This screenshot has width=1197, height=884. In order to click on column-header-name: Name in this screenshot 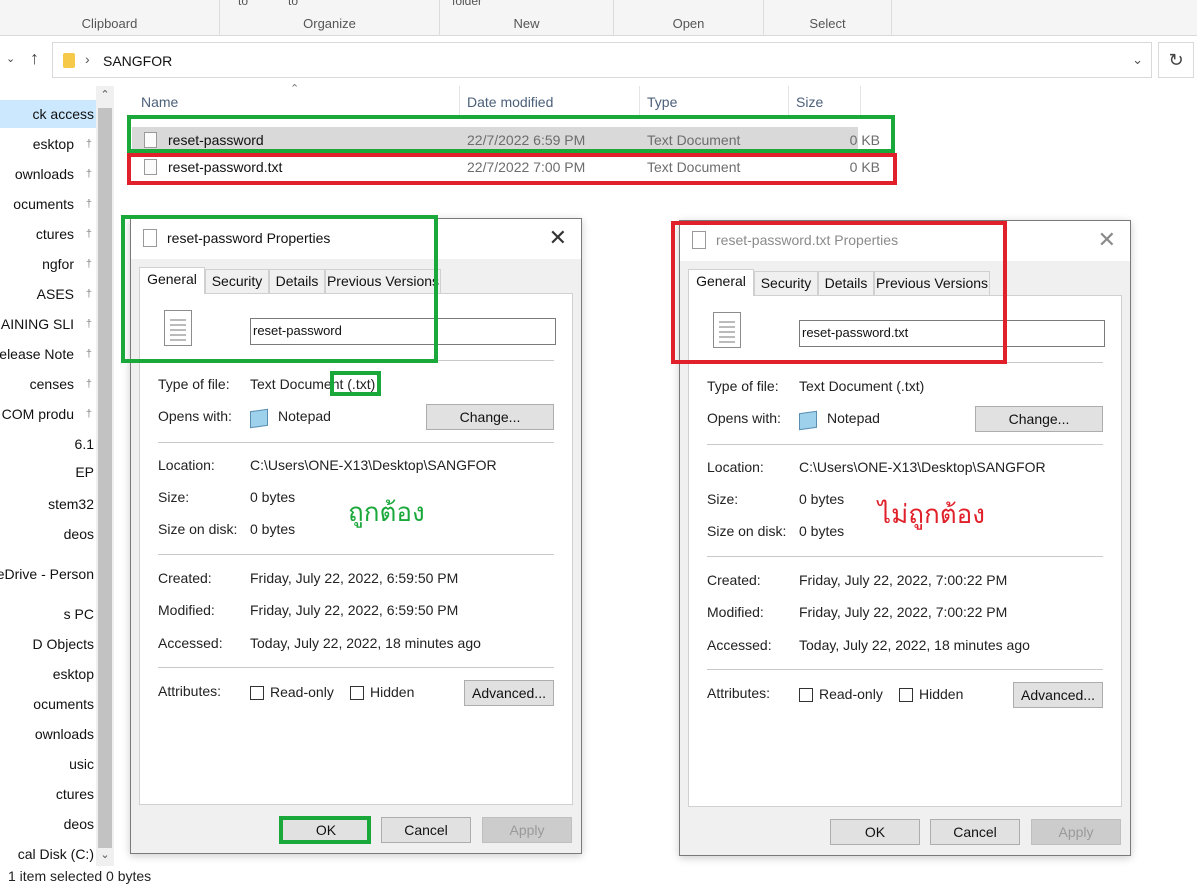, I will do `click(159, 102)`.